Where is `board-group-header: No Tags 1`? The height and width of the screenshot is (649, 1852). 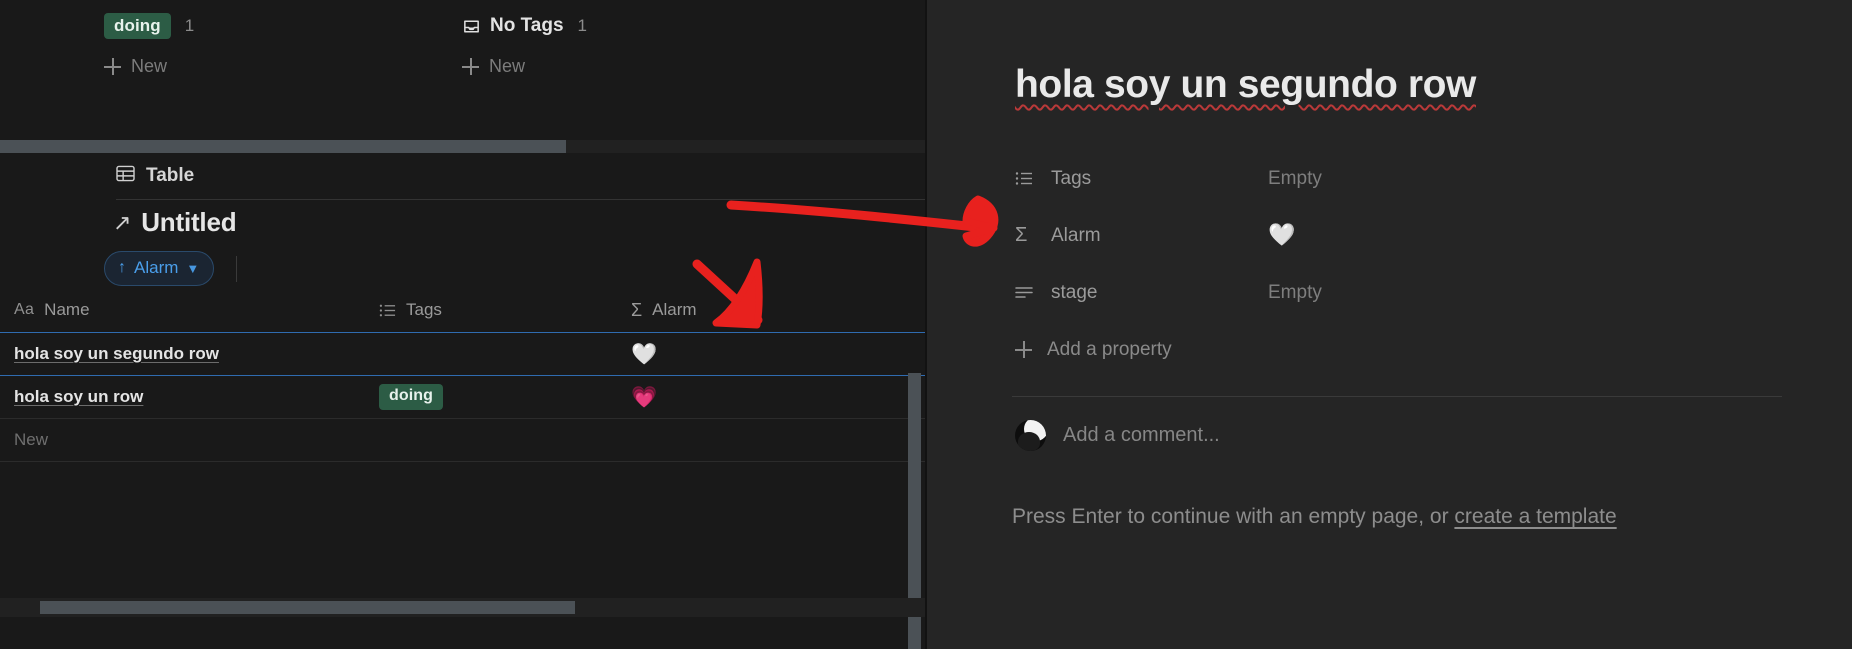
board-group-header: No Tags 1 is located at coordinates (525, 18).